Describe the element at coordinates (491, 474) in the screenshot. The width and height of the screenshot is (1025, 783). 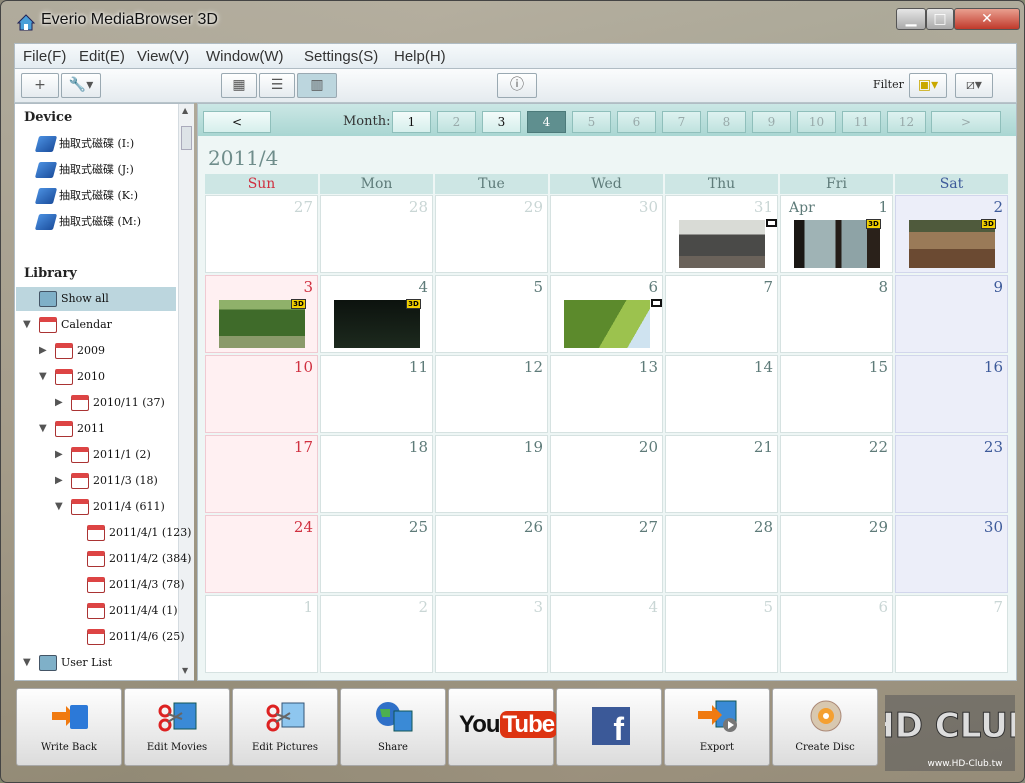
I see `calendar-day-cell: 19` at that location.